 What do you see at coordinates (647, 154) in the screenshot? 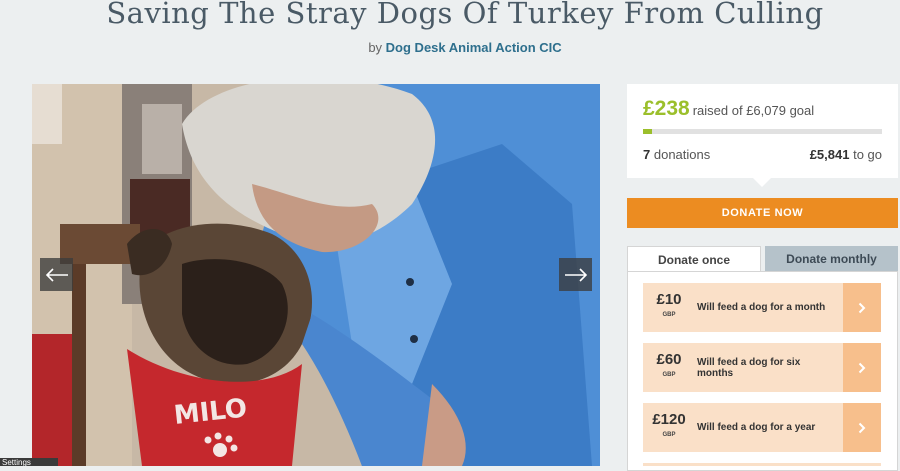
I see `donation-count-number: 7` at bounding box center [647, 154].